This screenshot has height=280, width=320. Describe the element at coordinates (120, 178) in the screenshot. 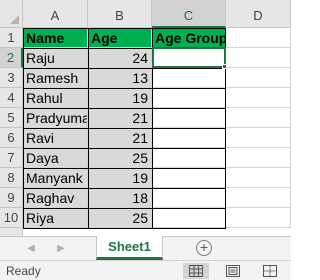

I see `cell-b8: 19` at that location.